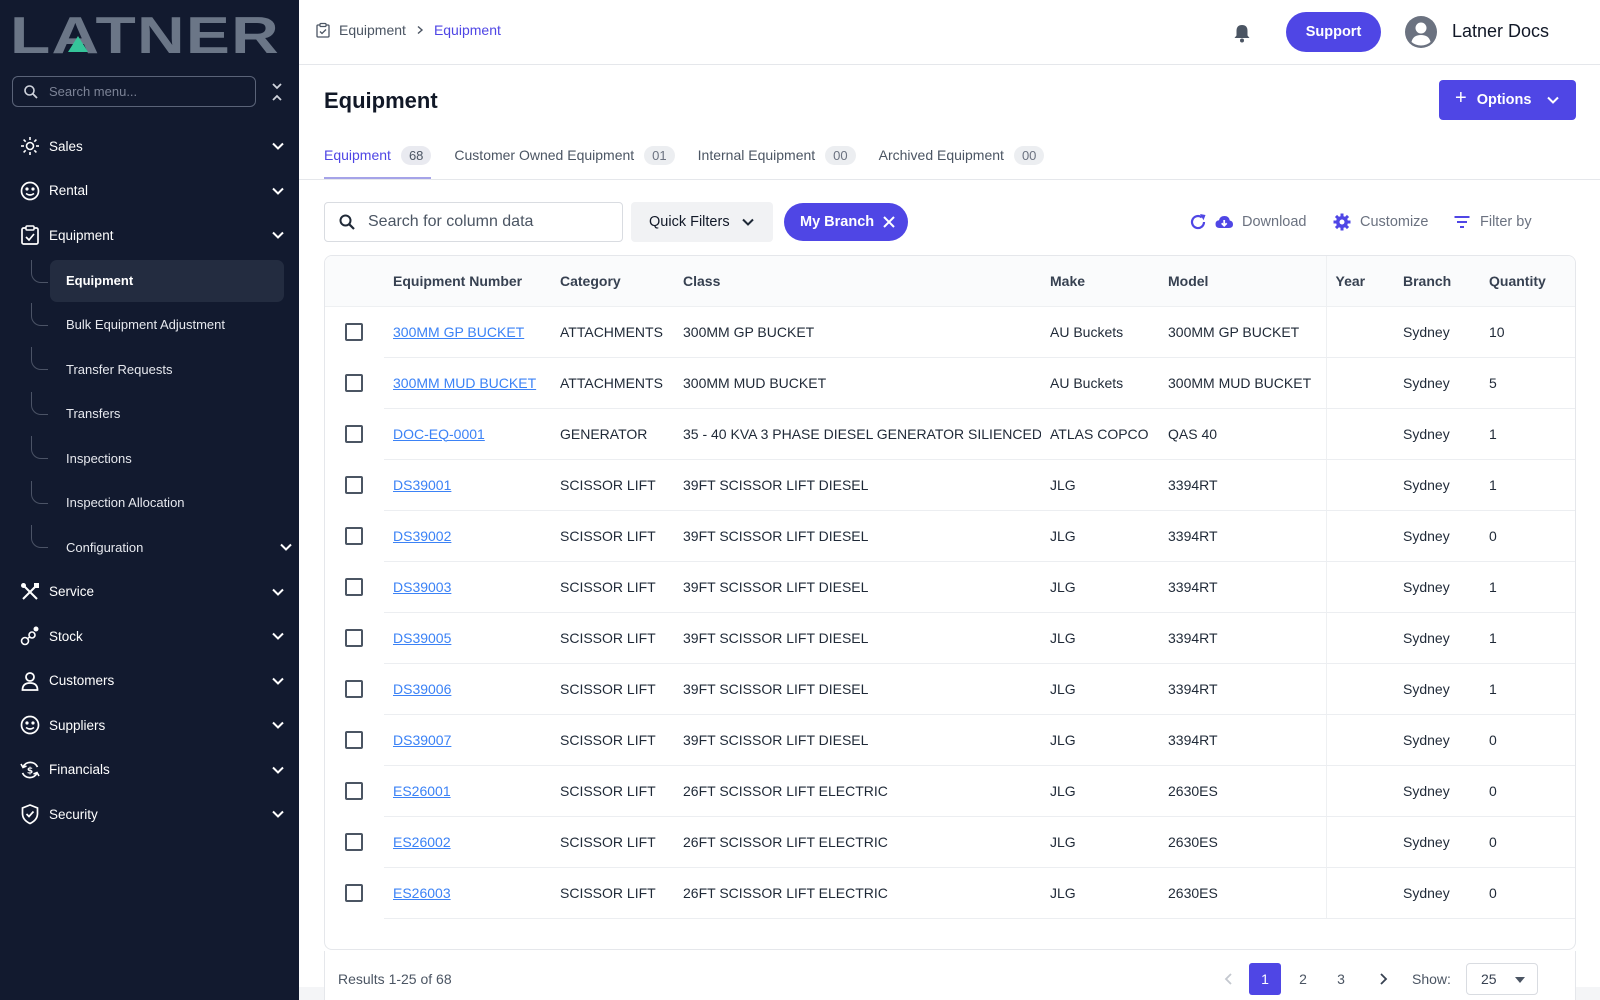  What do you see at coordinates (464, 383) in the screenshot?
I see `equipment-number-link: 300MM MUD BUCKET` at bounding box center [464, 383].